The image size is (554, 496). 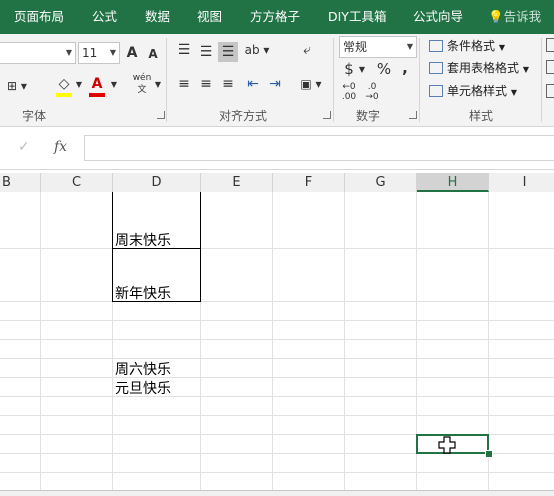 I want to click on phonetic-guide-icon: wén 文, so click(x=142, y=83).